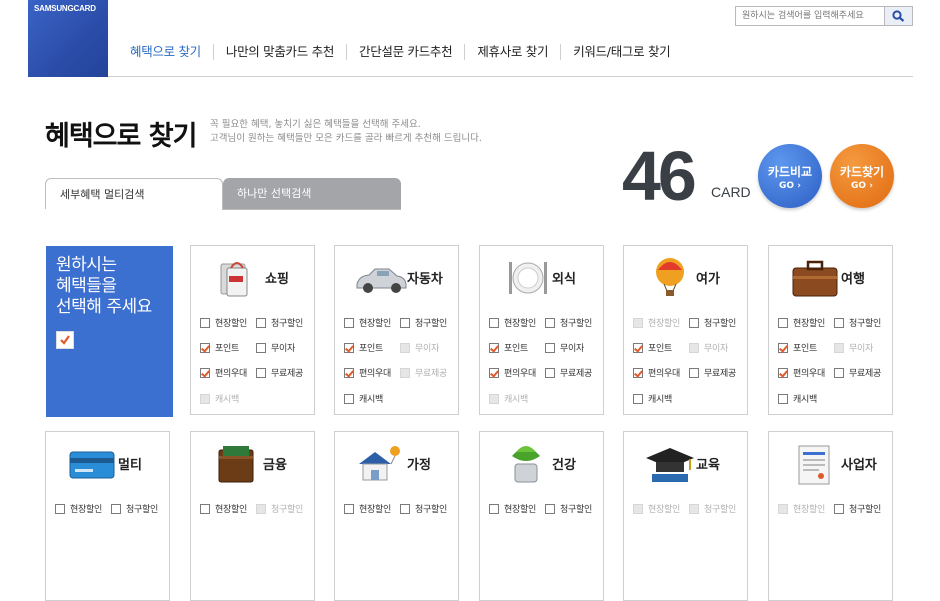 The width and height of the screenshot is (940, 601). I want to click on search-input, so click(815, 16).